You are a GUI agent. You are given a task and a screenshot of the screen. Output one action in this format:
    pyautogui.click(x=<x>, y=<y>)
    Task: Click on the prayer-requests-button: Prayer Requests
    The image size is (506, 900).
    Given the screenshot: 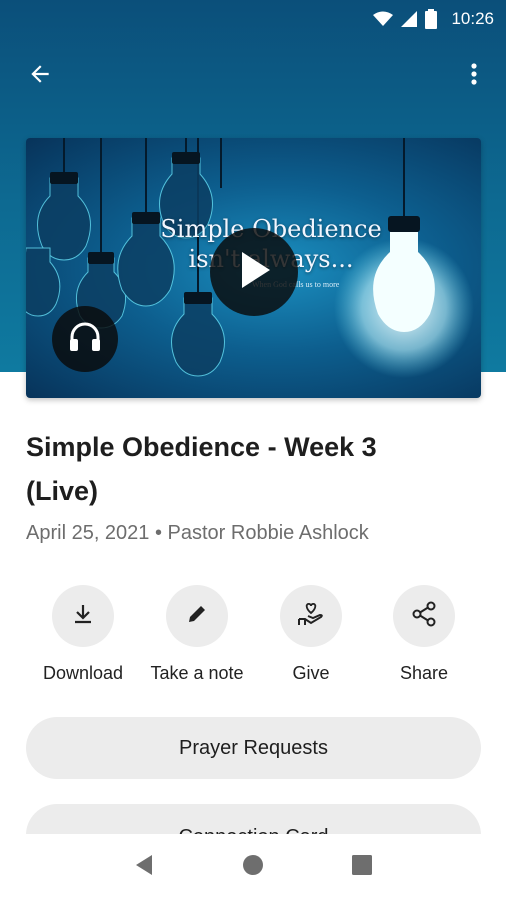 What is the action you would take?
    pyautogui.click(x=253, y=748)
    